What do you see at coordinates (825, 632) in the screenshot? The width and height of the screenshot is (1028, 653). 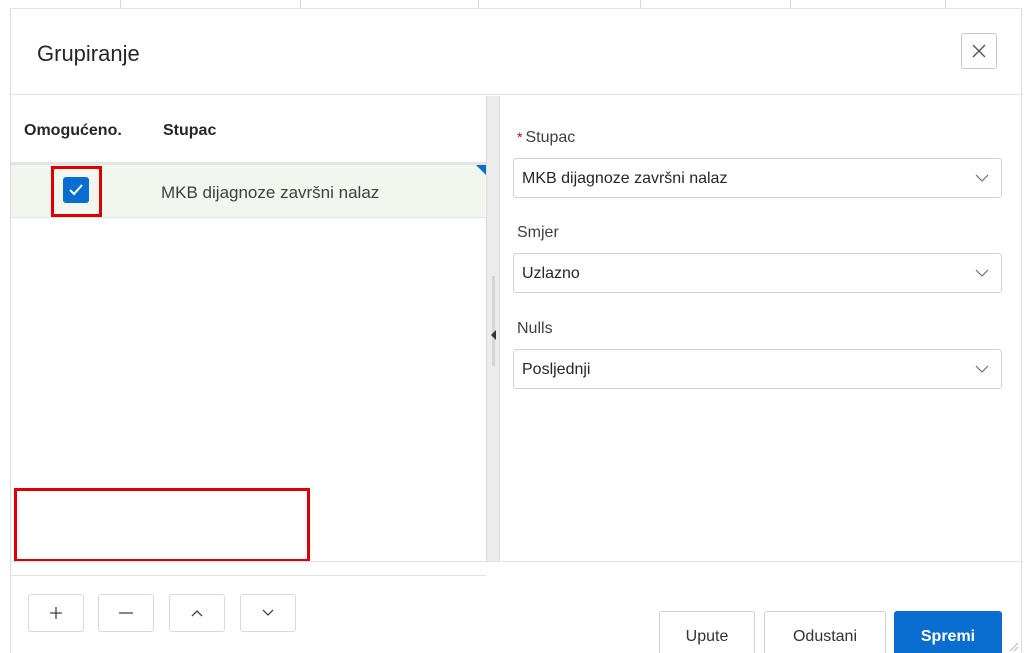 I see `cancel-button: Odustani` at bounding box center [825, 632].